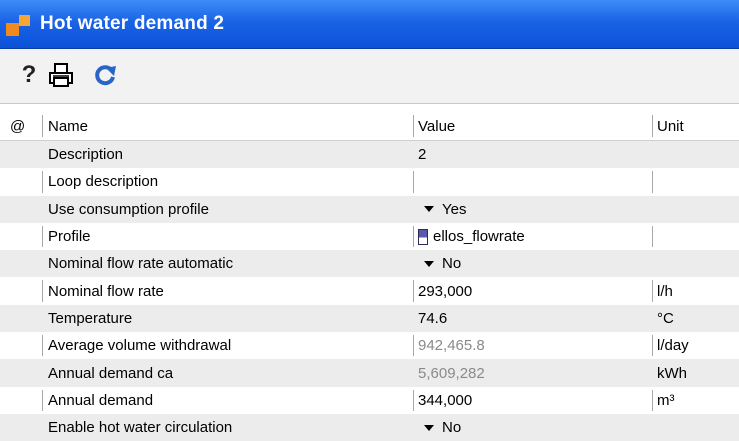 This screenshot has height=441, width=739. I want to click on property-name: Annual demand ca, so click(111, 373).